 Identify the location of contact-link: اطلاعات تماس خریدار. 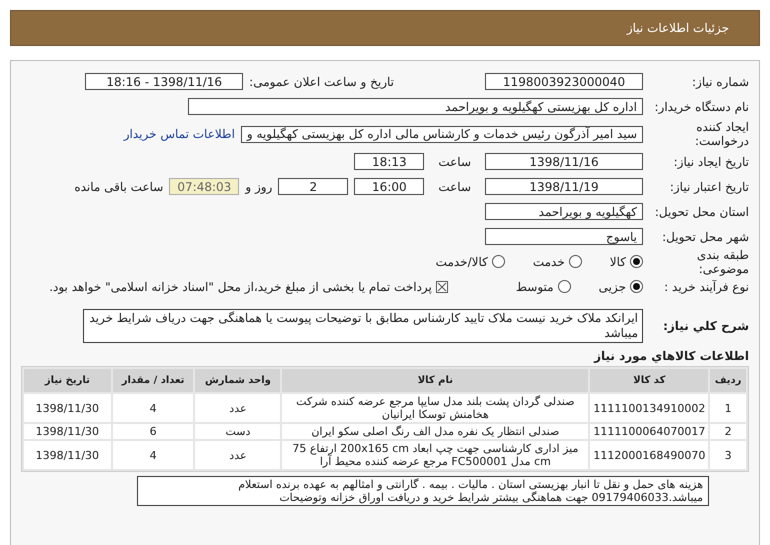
(179, 134).